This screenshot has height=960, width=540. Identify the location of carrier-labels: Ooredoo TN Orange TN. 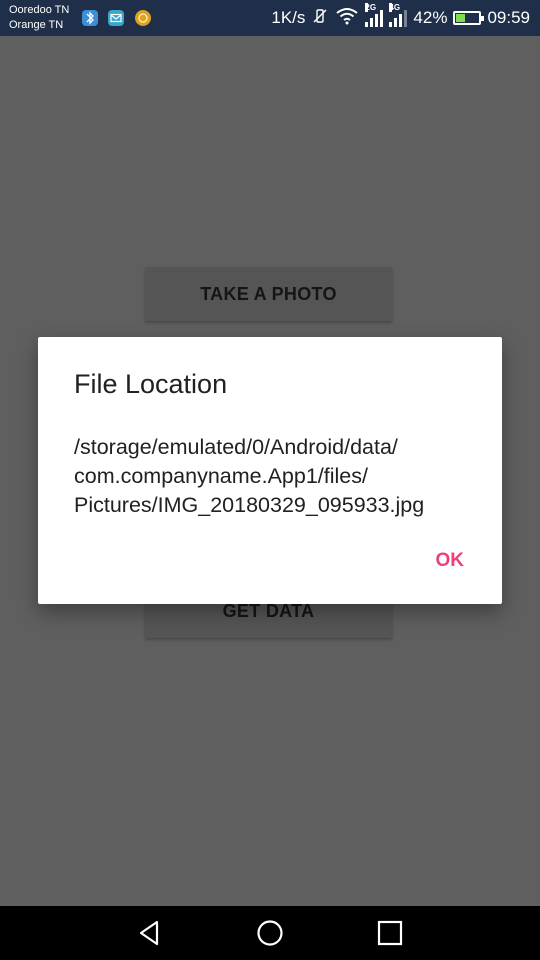
(39, 18).